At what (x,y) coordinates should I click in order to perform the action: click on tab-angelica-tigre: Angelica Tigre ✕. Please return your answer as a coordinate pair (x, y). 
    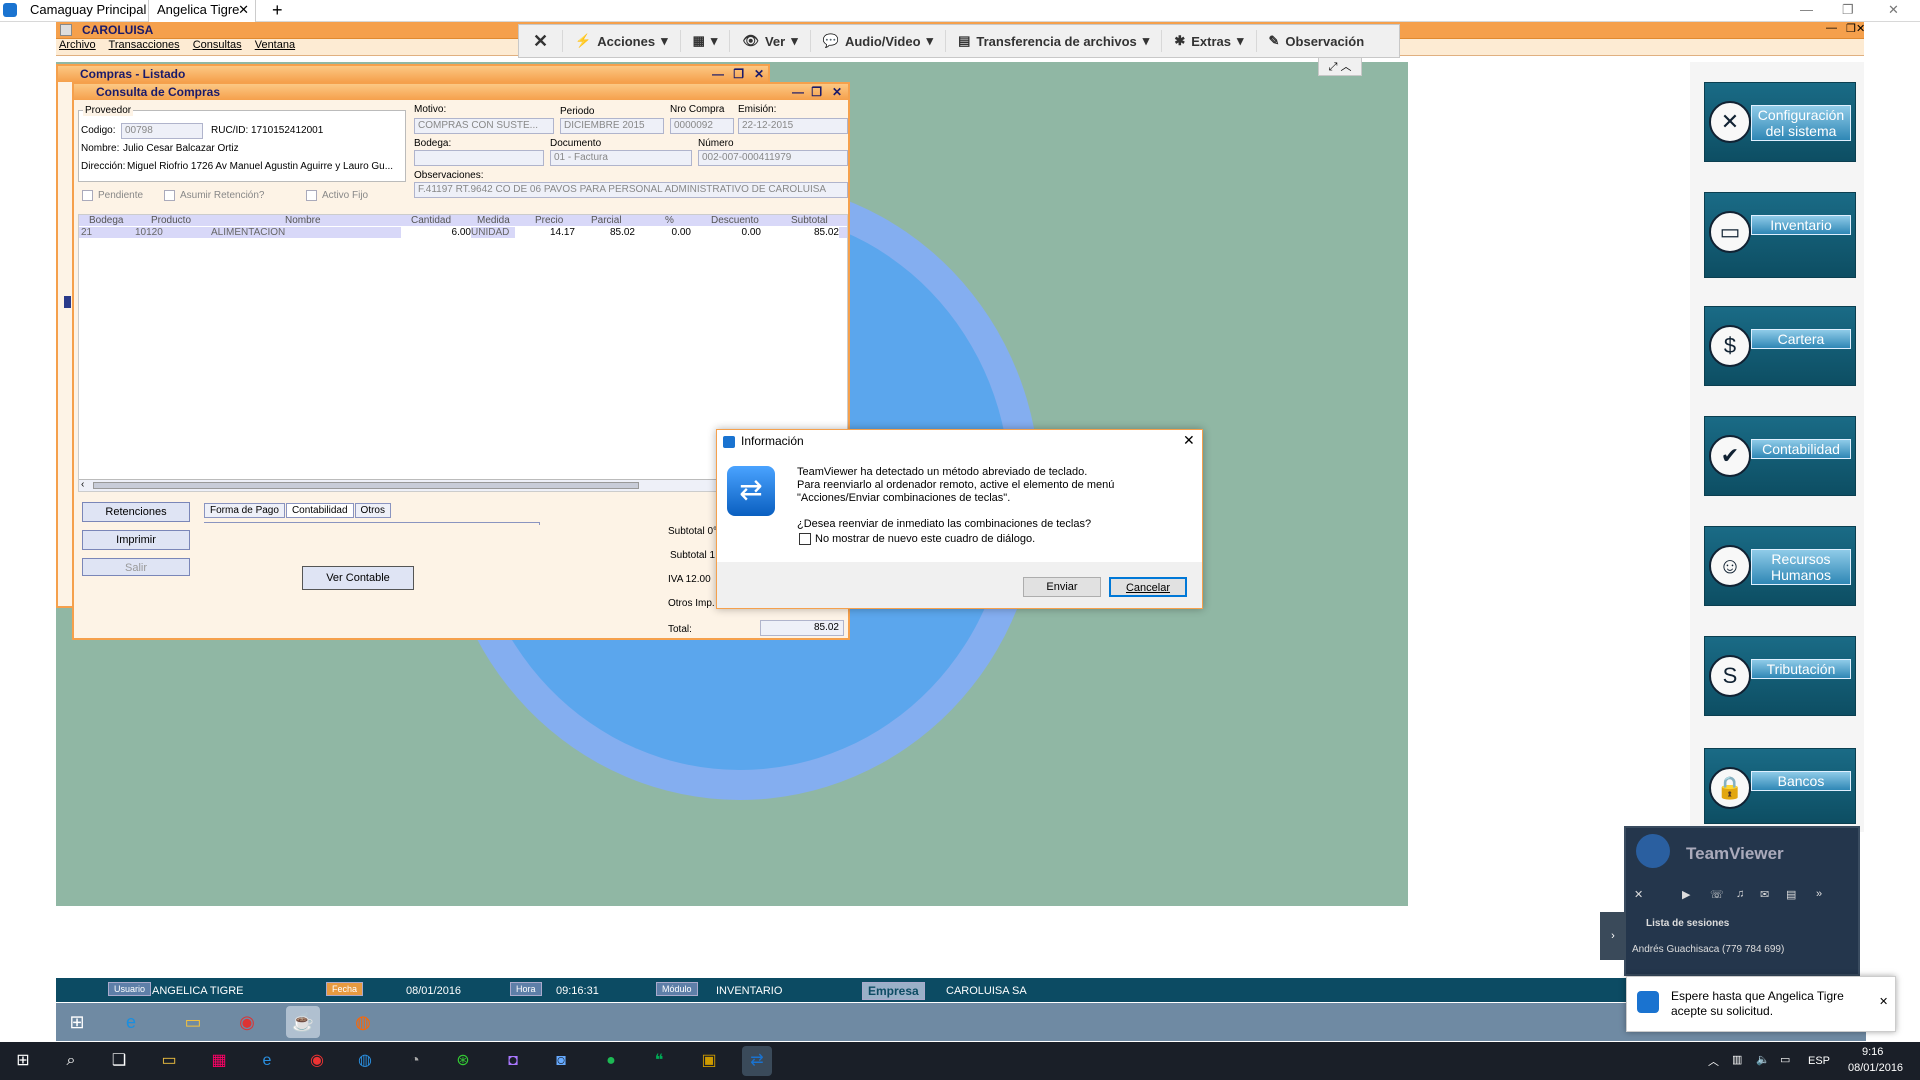
    Looking at the image, I should click on (202, 11).